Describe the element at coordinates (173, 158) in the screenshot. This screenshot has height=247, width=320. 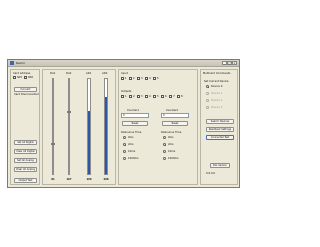
I see `counter2-debounce-1000ms-label: 1000ms` at that location.